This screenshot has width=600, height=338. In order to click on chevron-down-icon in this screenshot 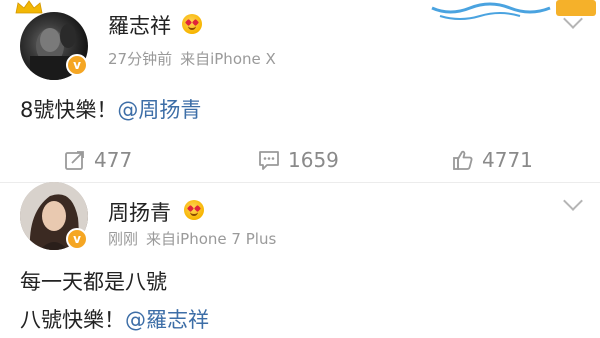, I will do `click(573, 201)`.